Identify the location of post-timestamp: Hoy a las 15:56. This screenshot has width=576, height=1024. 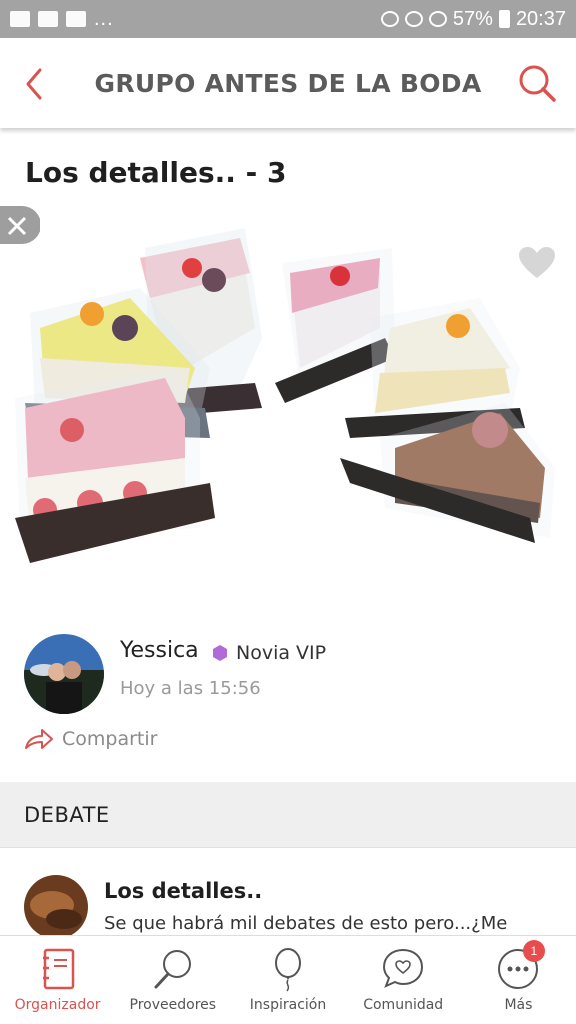
(190, 688).